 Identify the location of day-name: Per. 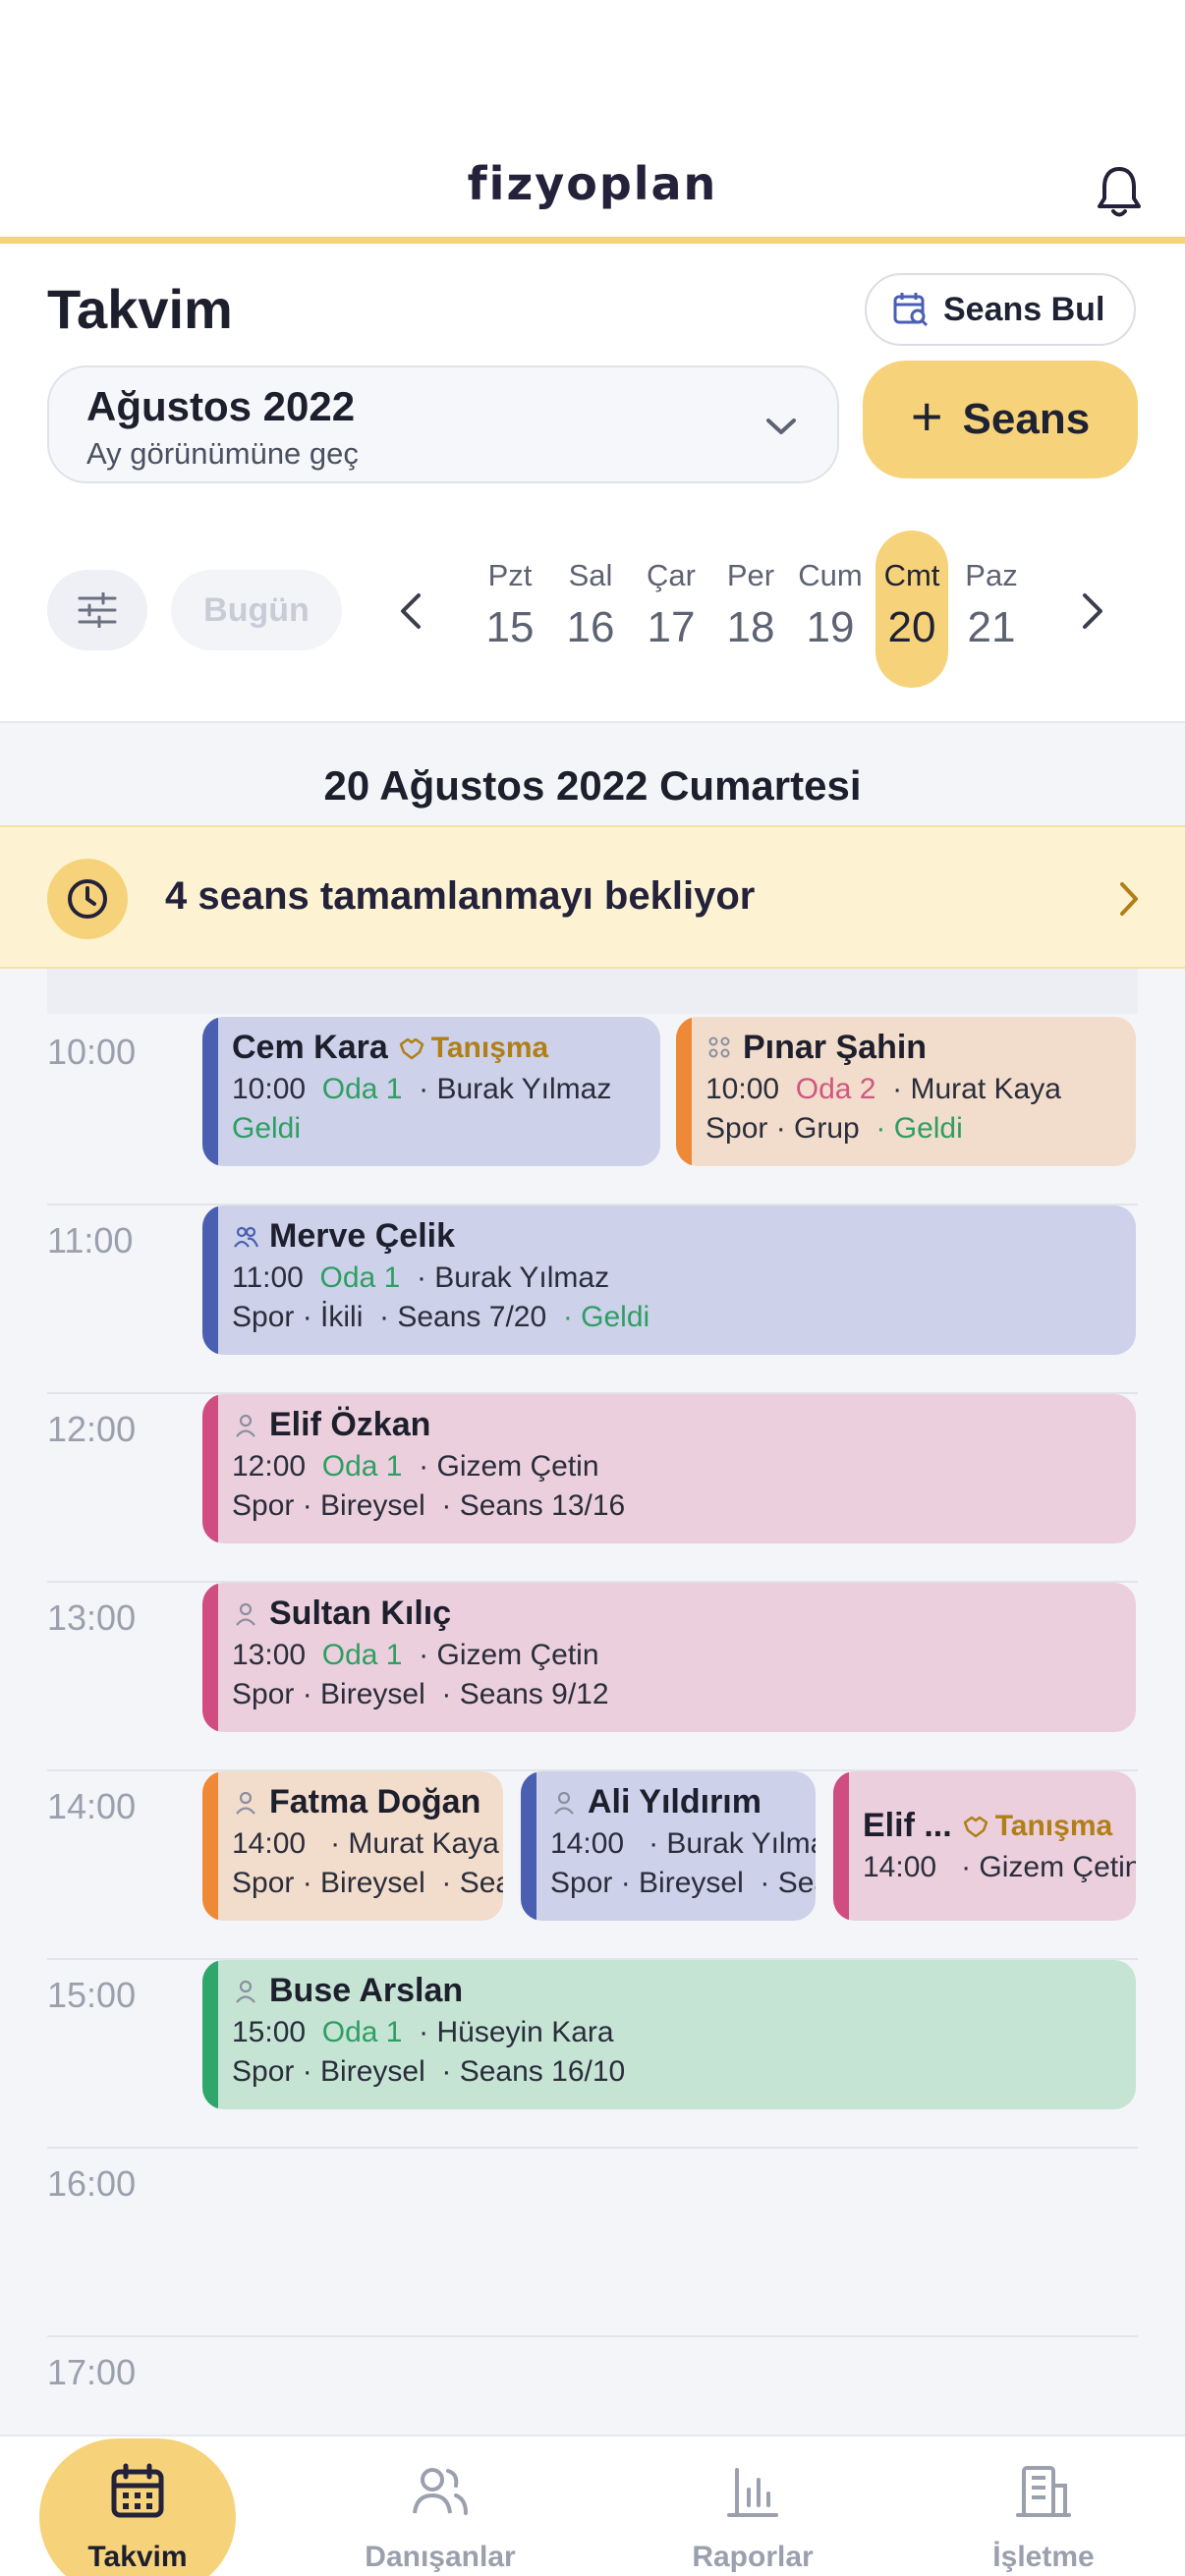
(751, 575).